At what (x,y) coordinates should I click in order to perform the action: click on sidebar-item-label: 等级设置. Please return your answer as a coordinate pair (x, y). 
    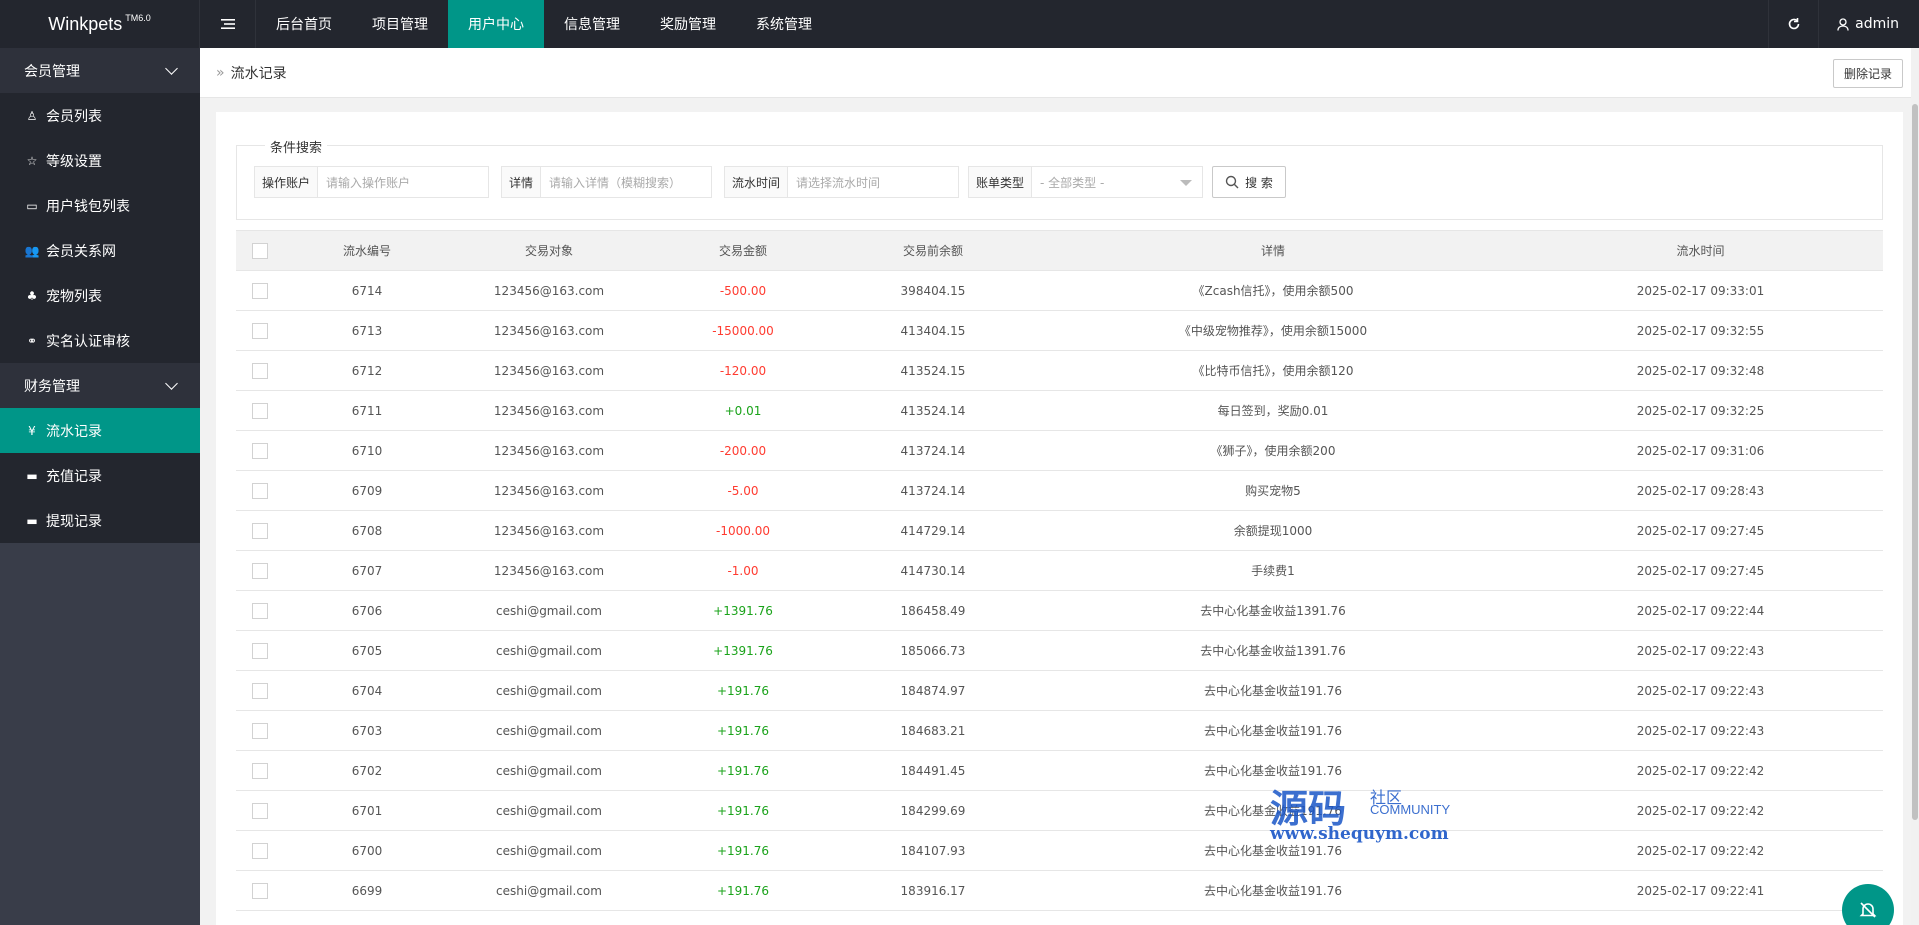
    Looking at the image, I should click on (74, 161).